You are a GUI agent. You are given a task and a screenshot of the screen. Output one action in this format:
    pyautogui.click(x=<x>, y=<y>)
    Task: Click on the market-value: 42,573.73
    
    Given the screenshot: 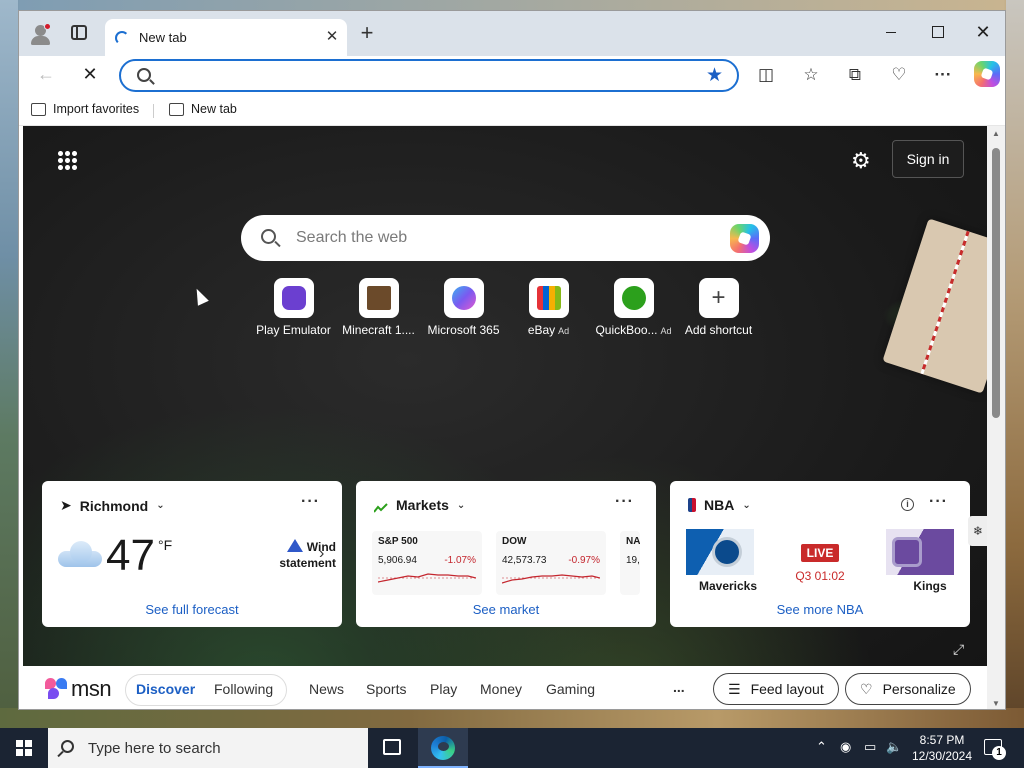 What is the action you would take?
    pyautogui.click(x=524, y=560)
    